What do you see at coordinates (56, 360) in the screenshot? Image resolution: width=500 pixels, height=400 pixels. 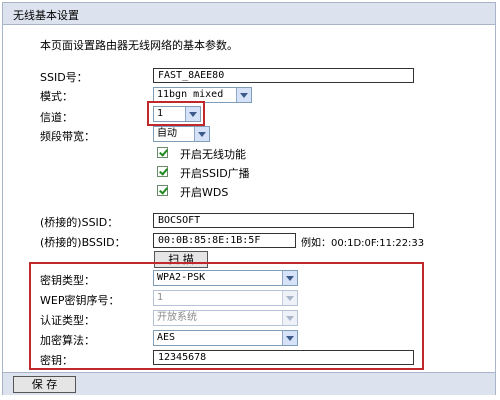 I see `key-label: 密钥：` at bounding box center [56, 360].